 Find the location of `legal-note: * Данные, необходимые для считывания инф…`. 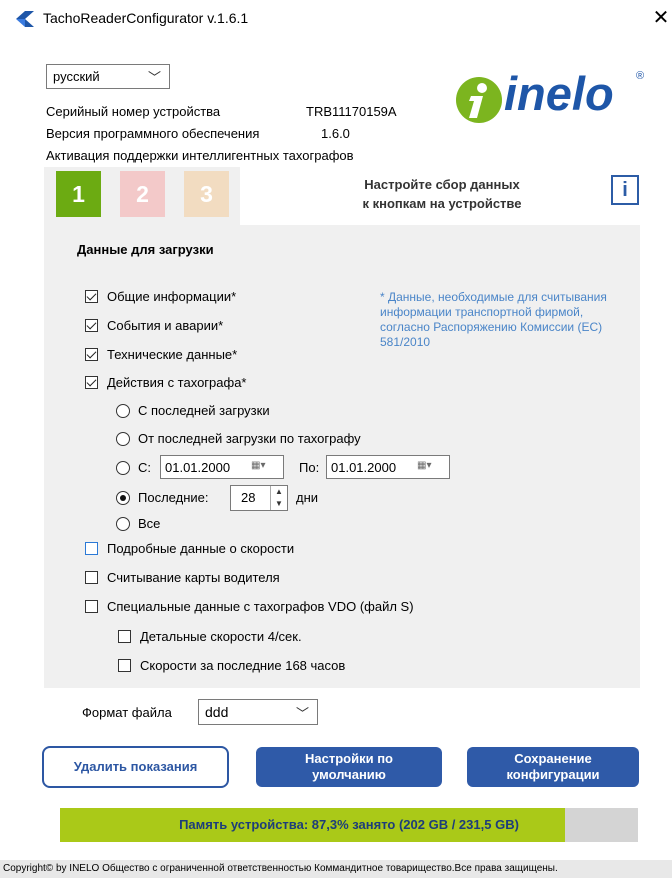

legal-note: * Данные, необходимые для считывания инф… is located at coordinates (493, 319).